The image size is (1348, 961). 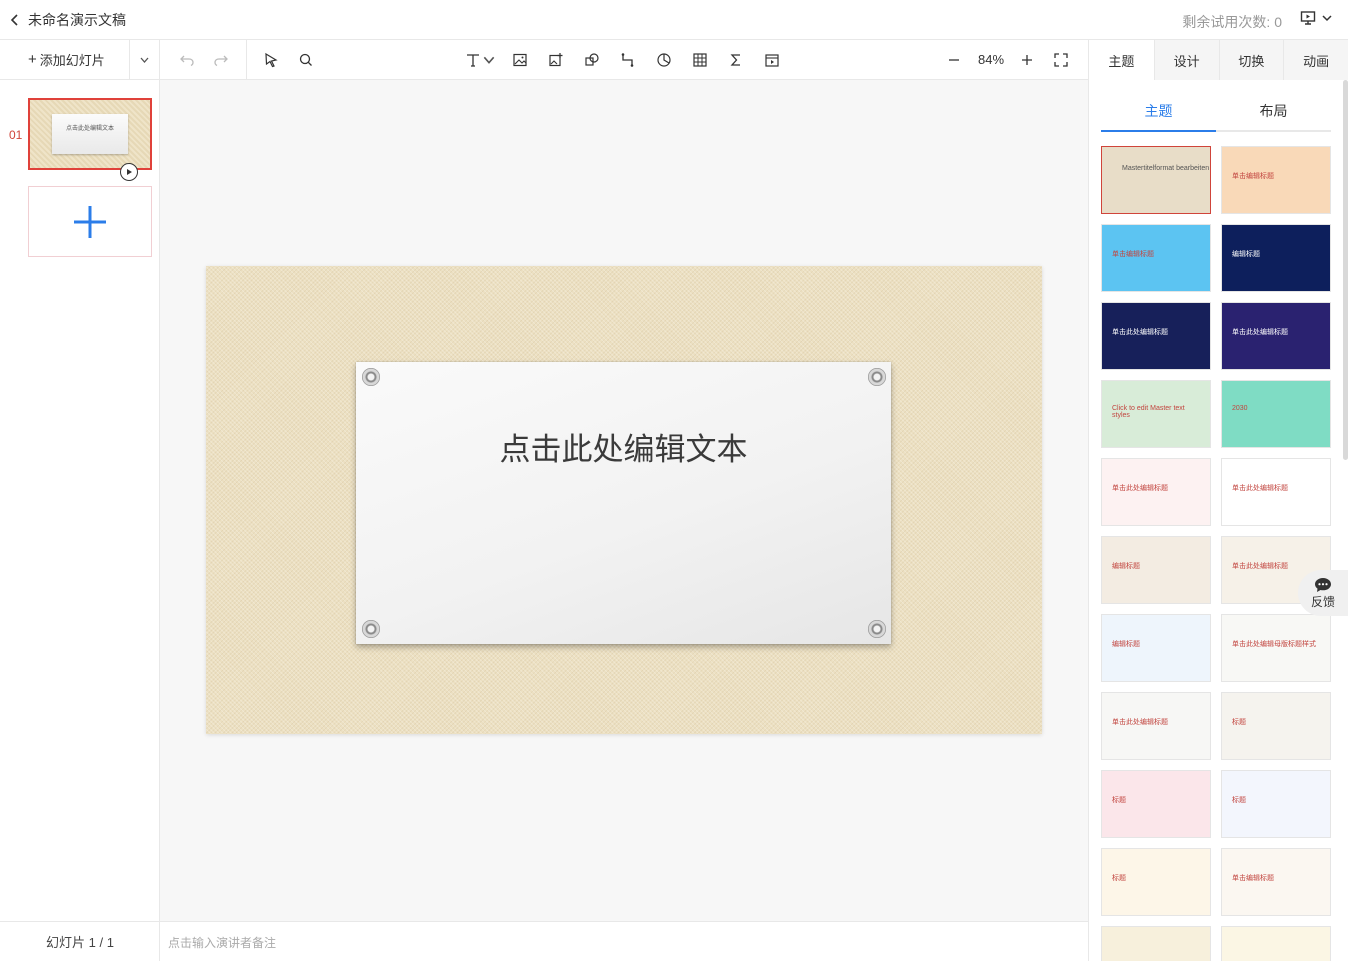 What do you see at coordinates (772, 60) in the screenshot?
I see `media-button` at bounding box center [772, 60].